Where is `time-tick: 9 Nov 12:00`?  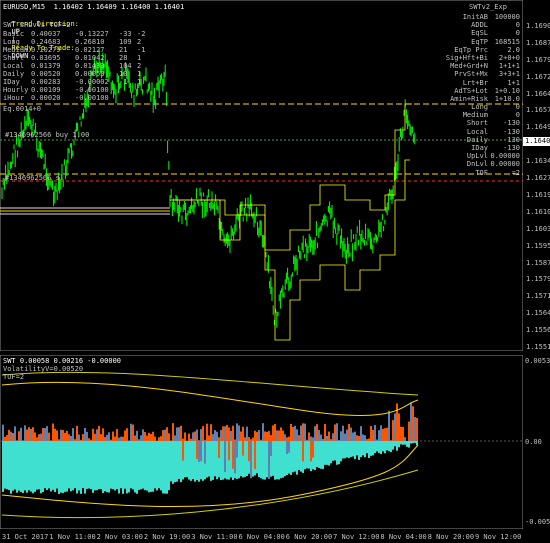 time-tick: 9 Nov 12:00 is located at coordinates (498, 537).